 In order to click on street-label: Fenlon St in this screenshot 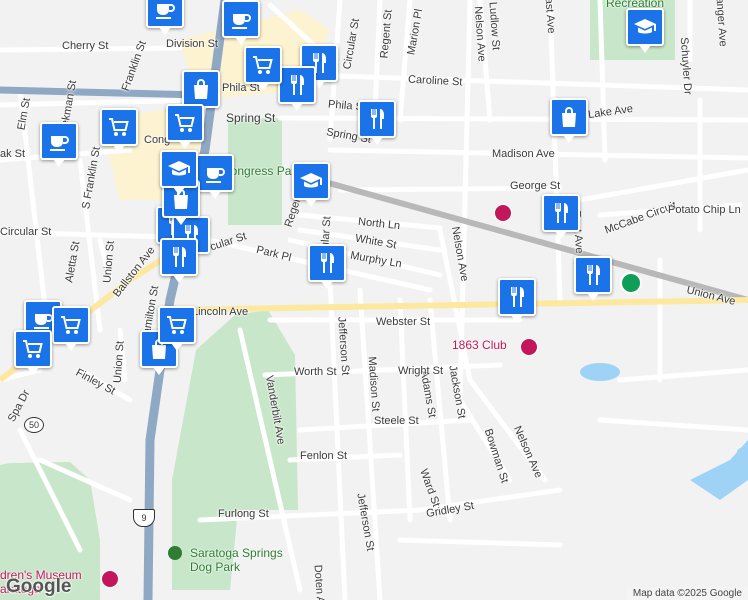, I will do `click(324, 456)`.